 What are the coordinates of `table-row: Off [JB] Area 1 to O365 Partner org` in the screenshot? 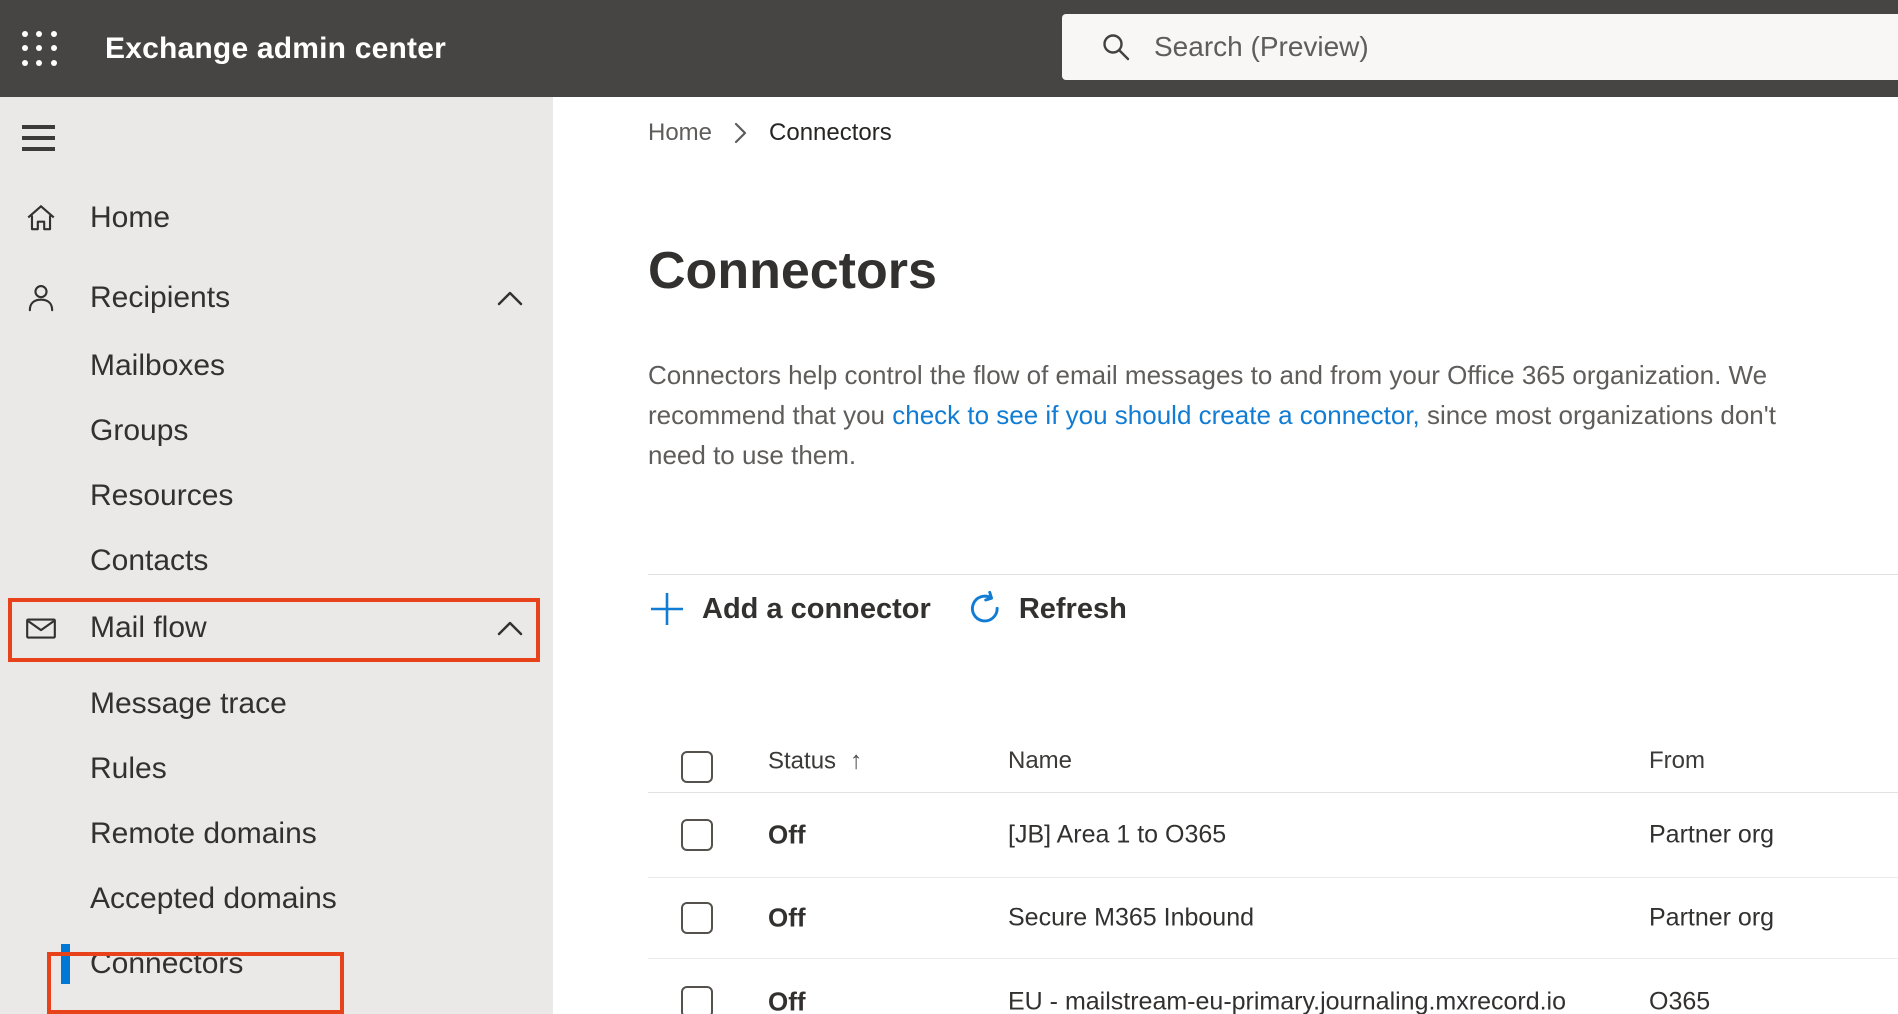 It's located at (1273, 835).